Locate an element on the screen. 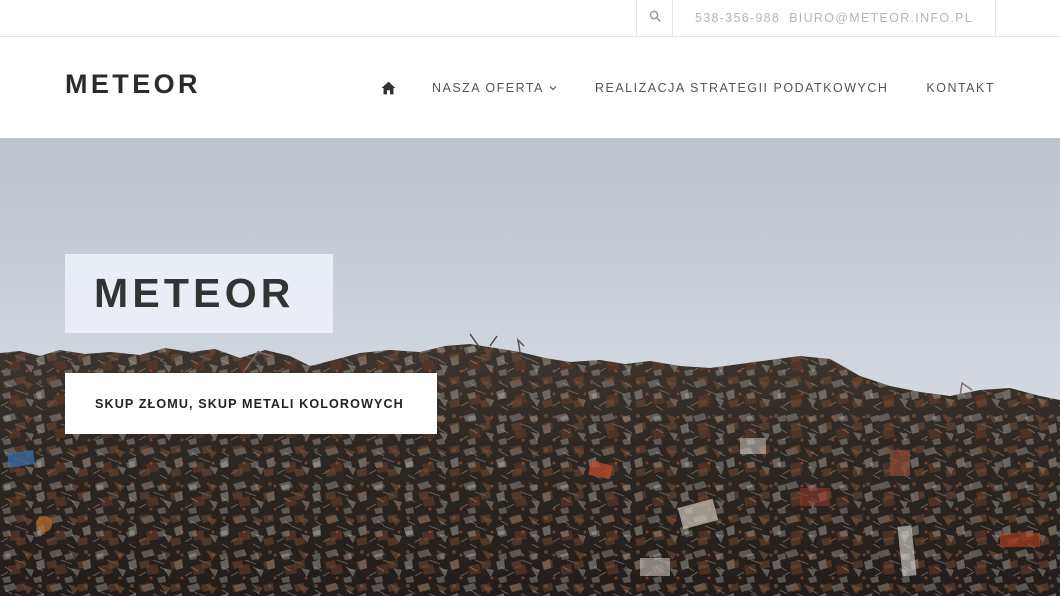  hero-subtitle: SKUP ZŁOMU, SKUP METALI KOLOROWYCH is located at coordinates (249, 403).